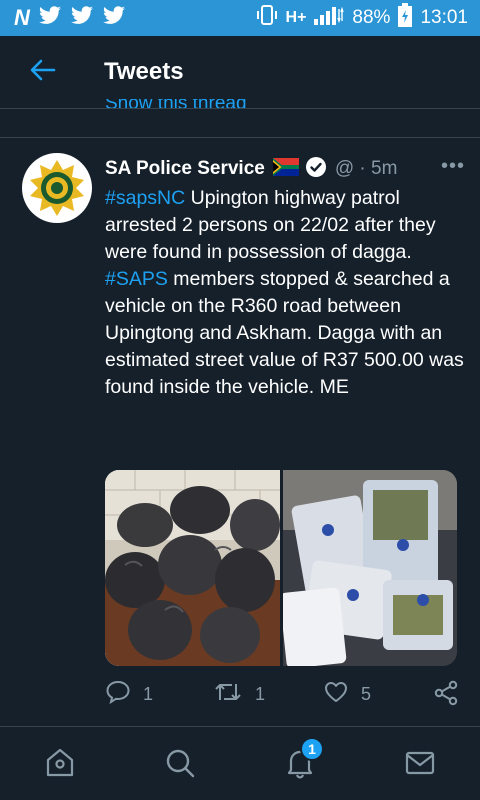 The width and height of the screenshot is (480, 800). Describe the element at coordinates (240, 137) in the screenshot. I see `section-divider` at that location.